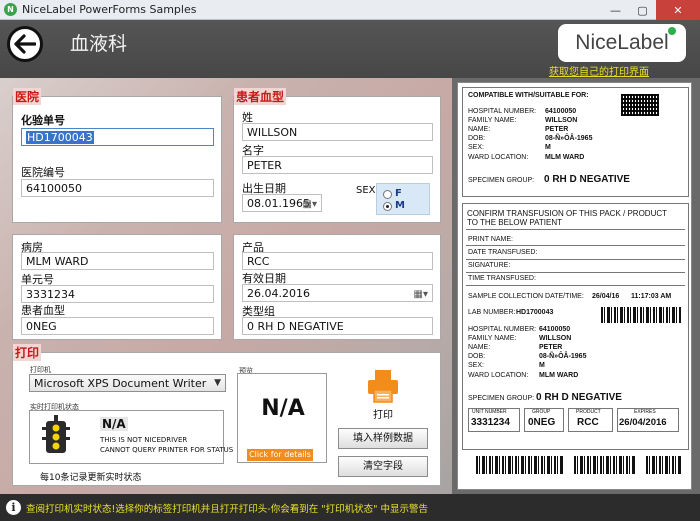 The image size is (700, 521). What do you see at coordinates (91, 478) in the screenshot?
I see `status-refresh-note: 每10条记录更新实时状态` at bounding box center [91, 478].